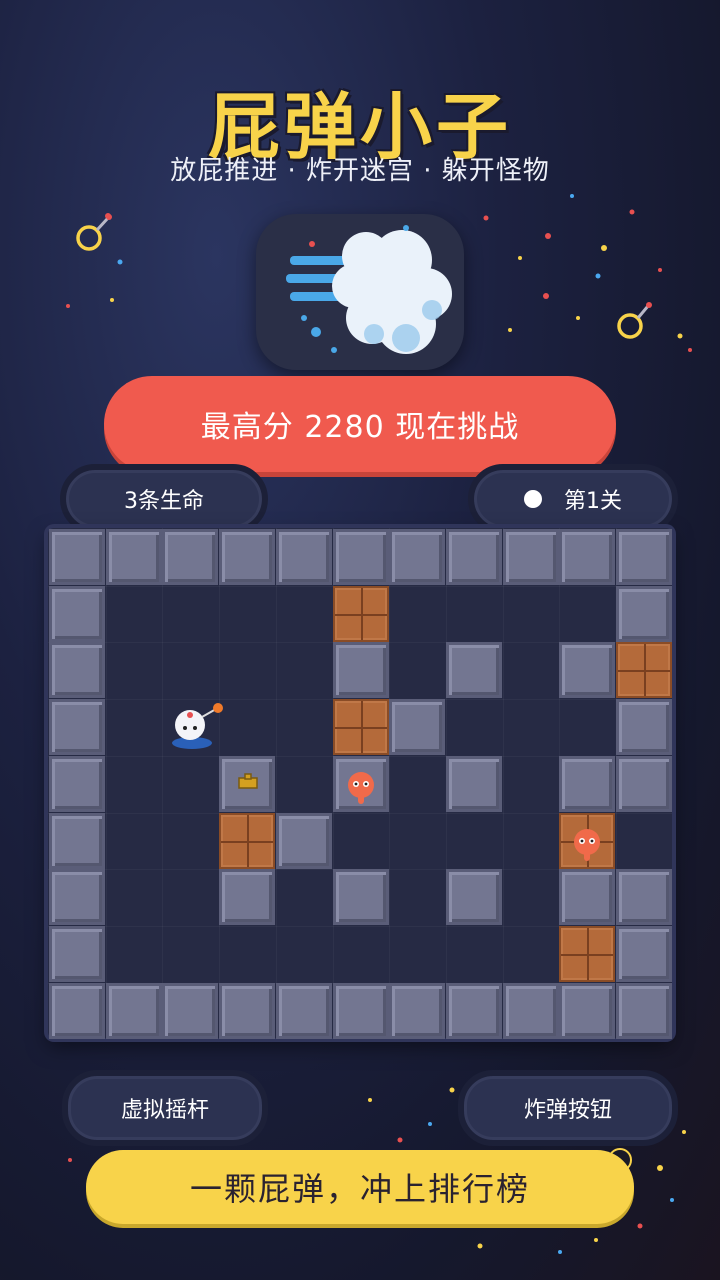 The height and width of the screenshot is (1280, 720). What do you see at coordinates (94, 232) in the screenshot?
I see `bomb-ring-icon-left` at bounding box center [94, 232].